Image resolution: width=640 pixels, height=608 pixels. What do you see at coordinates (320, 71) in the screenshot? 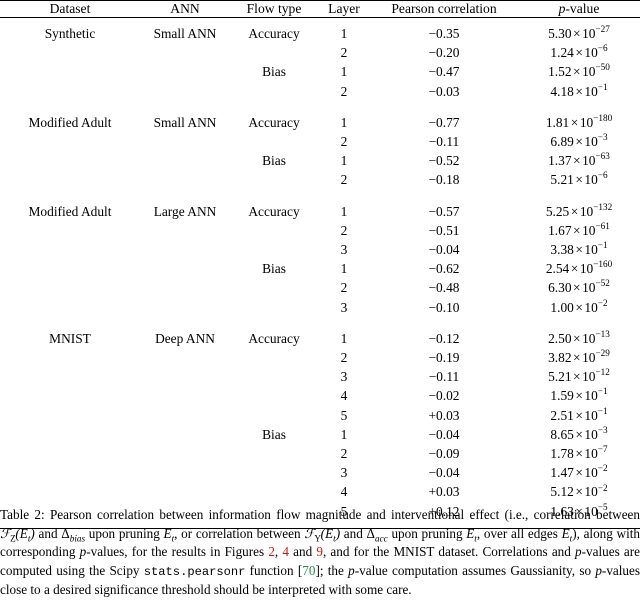
I see `table-row: Bias 1 −0.47 1.52 × 10−50` at bounding box center [320, 71].